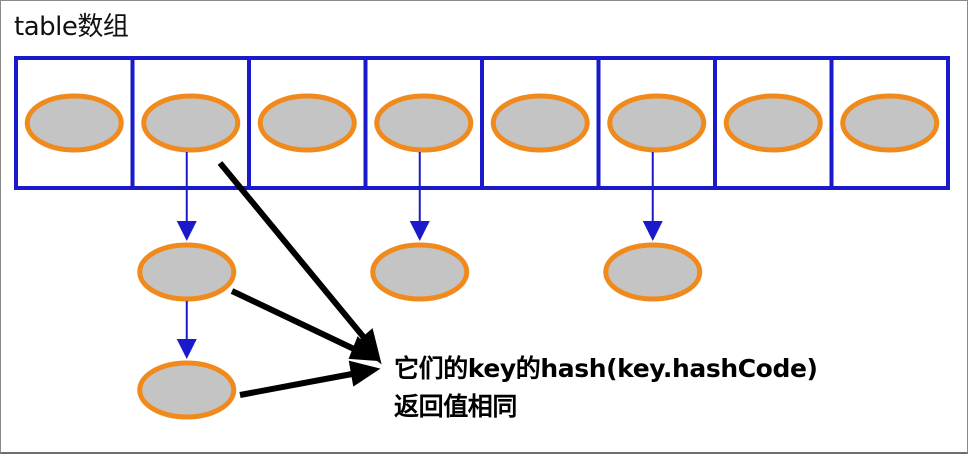 The image size is (970, 456). Describe the element at coordinates (299, 279) in the screenshot. I see `callout-arrows` at that location.